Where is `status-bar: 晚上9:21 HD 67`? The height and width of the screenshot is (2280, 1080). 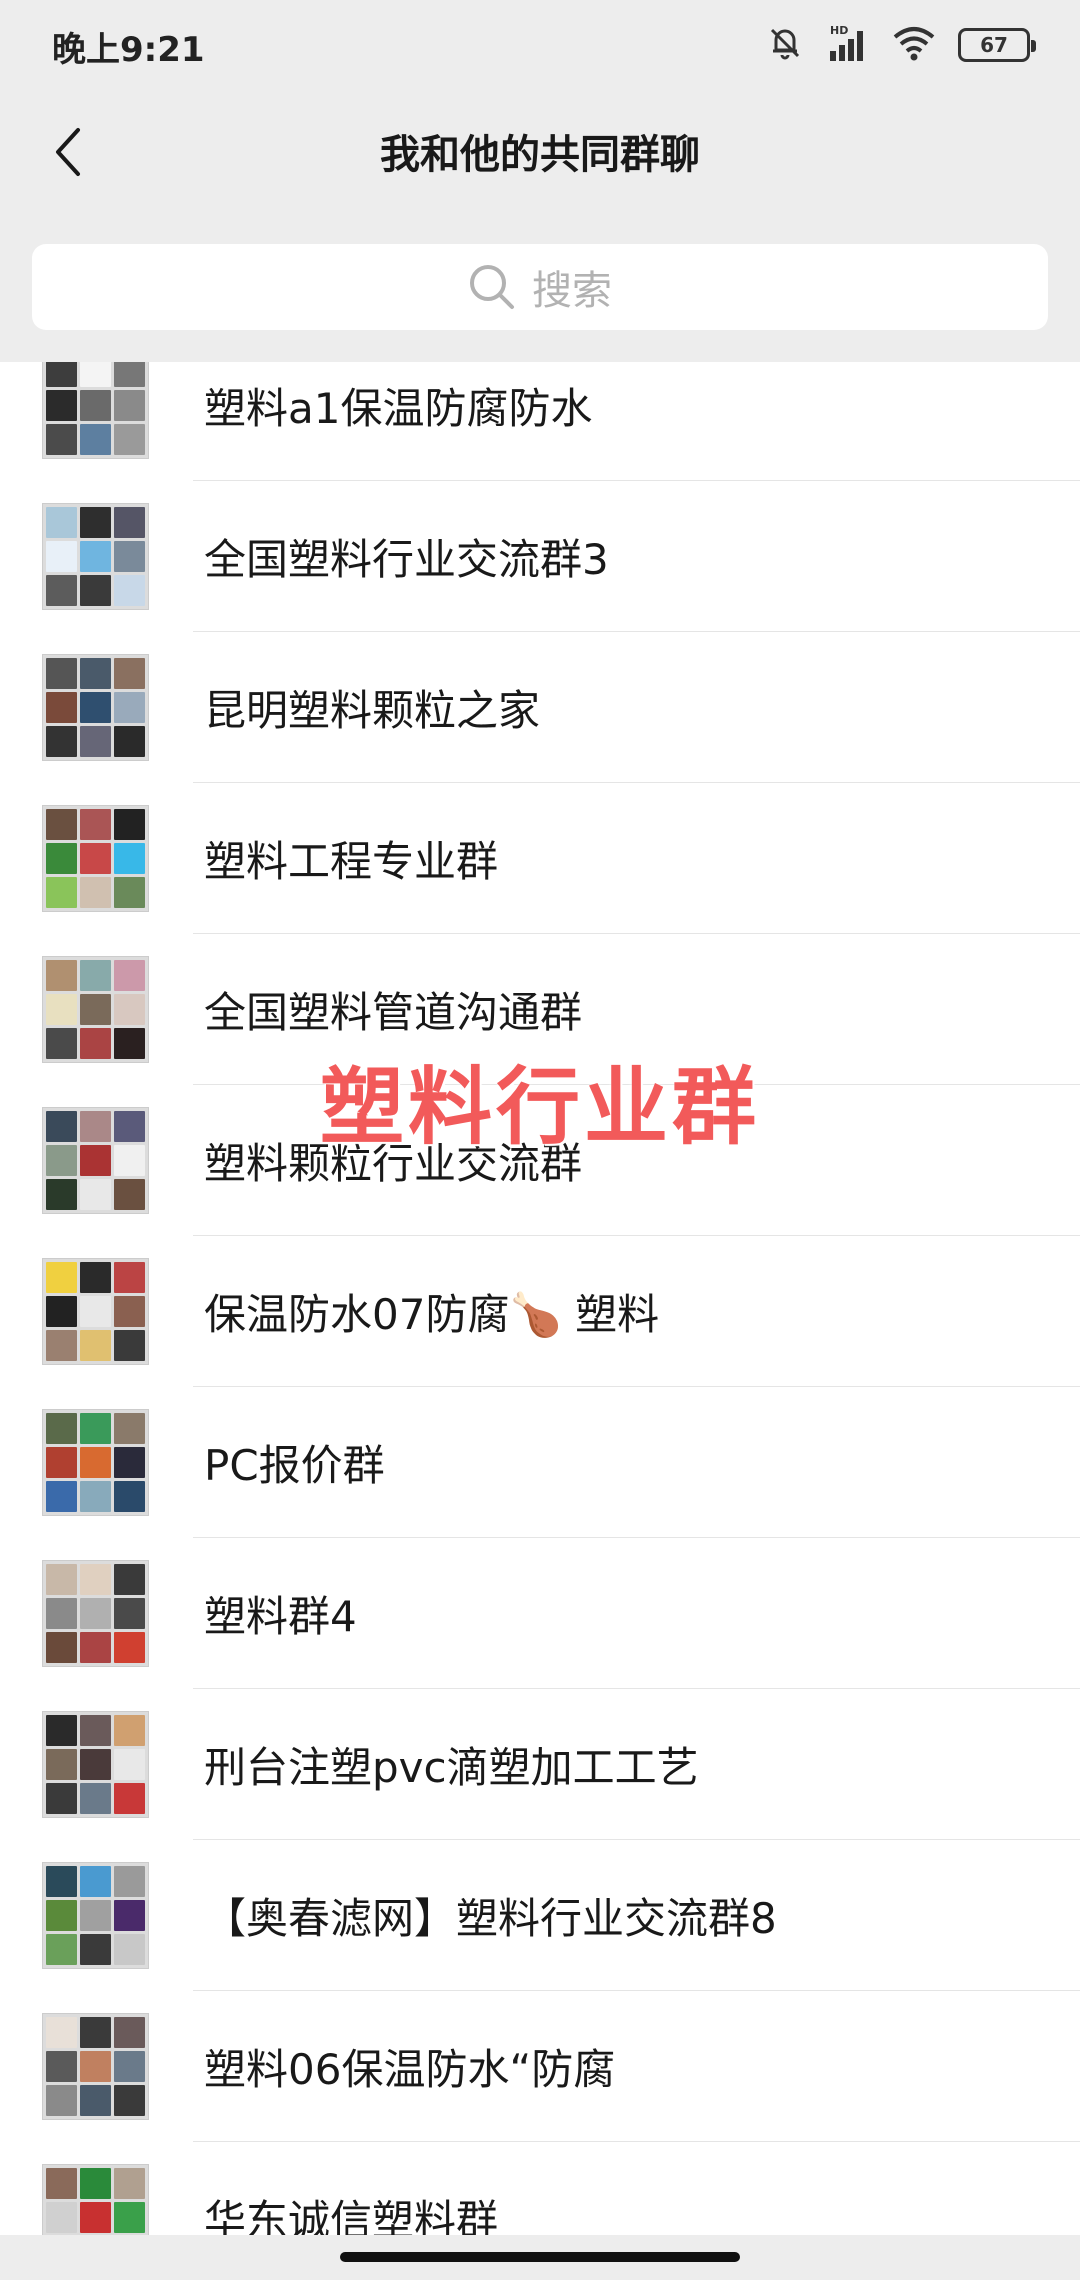
status-bar: 晚上9:21 HD 67 is located at coordinates (540, 44).